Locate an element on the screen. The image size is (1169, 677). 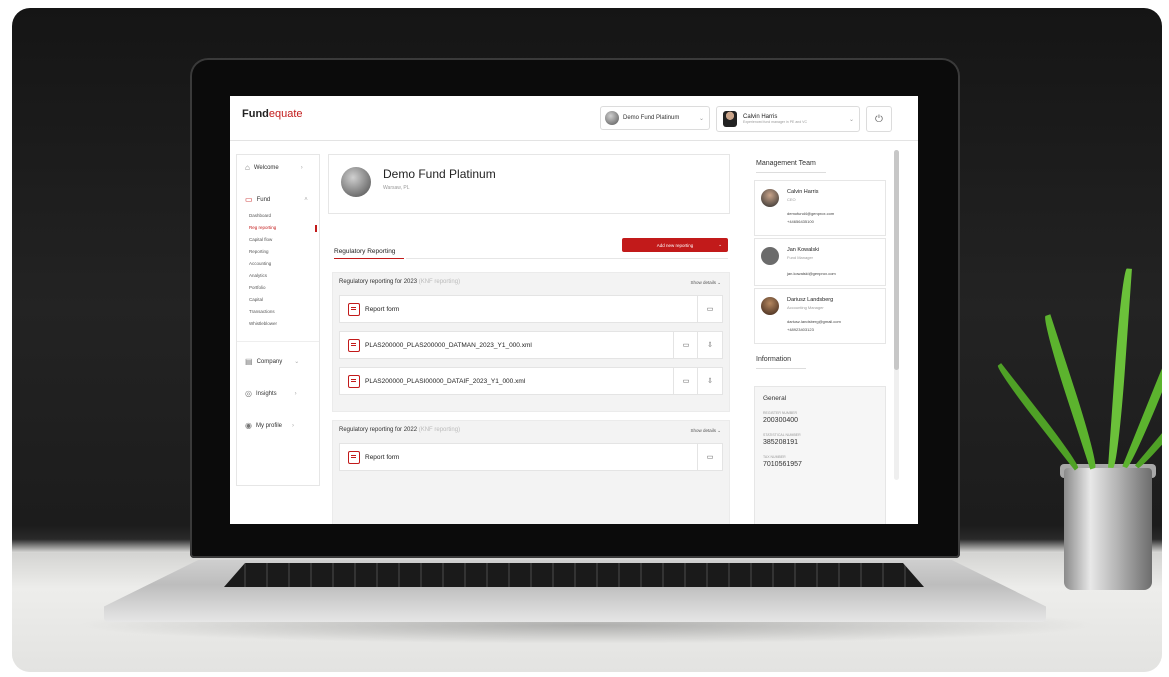
power-icon: ⏻ is located at coordinates (879, 119).